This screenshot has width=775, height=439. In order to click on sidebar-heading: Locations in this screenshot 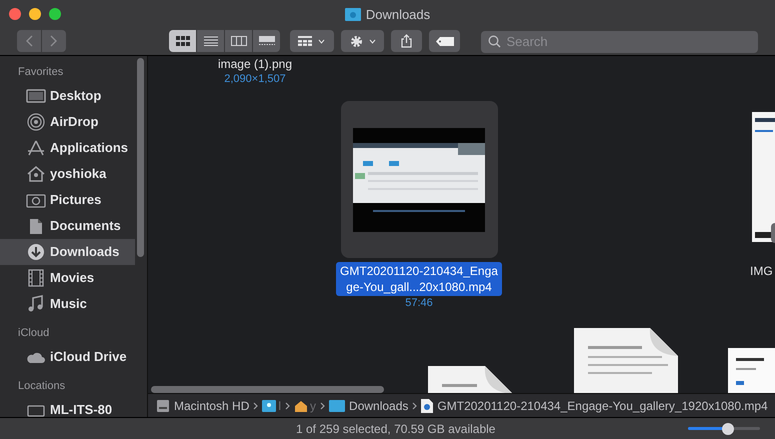, I will do `click(41, 386)`.